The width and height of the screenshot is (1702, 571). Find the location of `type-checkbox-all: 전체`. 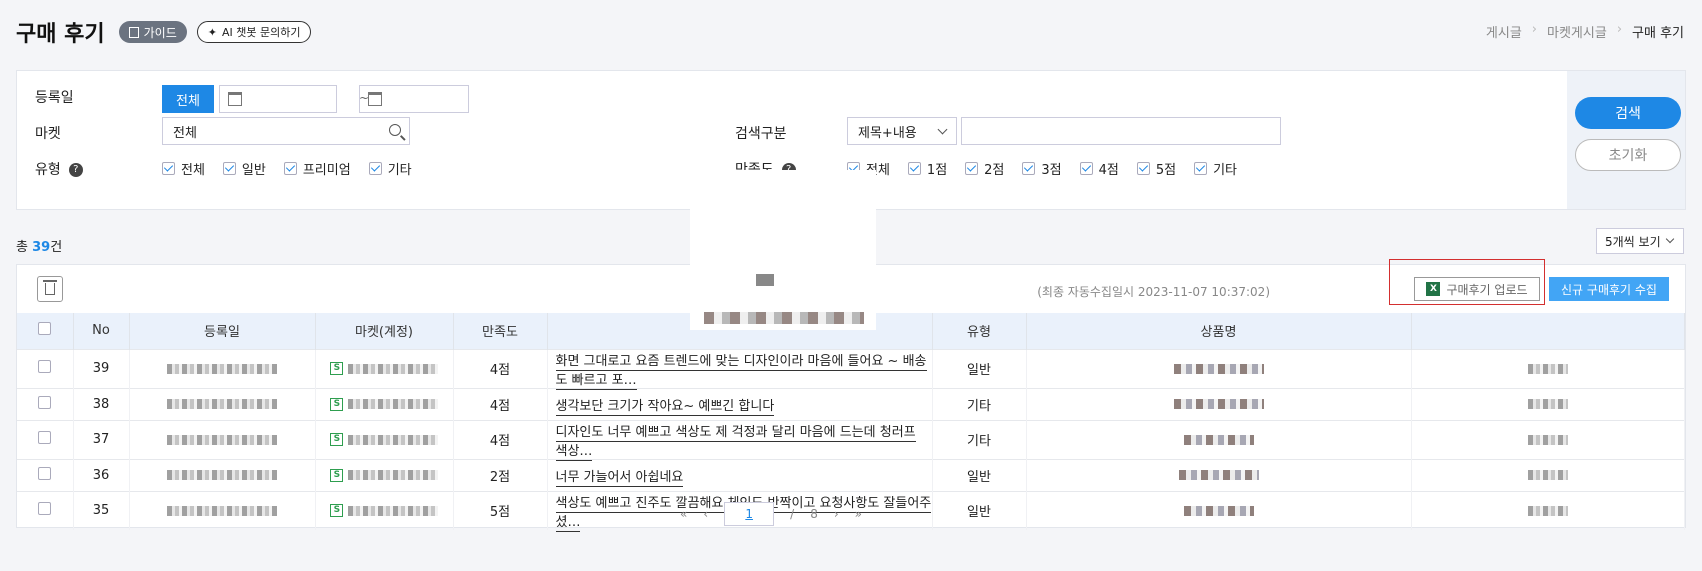

type-checkbox-all: 전체 is located at coordinates (183, 168).